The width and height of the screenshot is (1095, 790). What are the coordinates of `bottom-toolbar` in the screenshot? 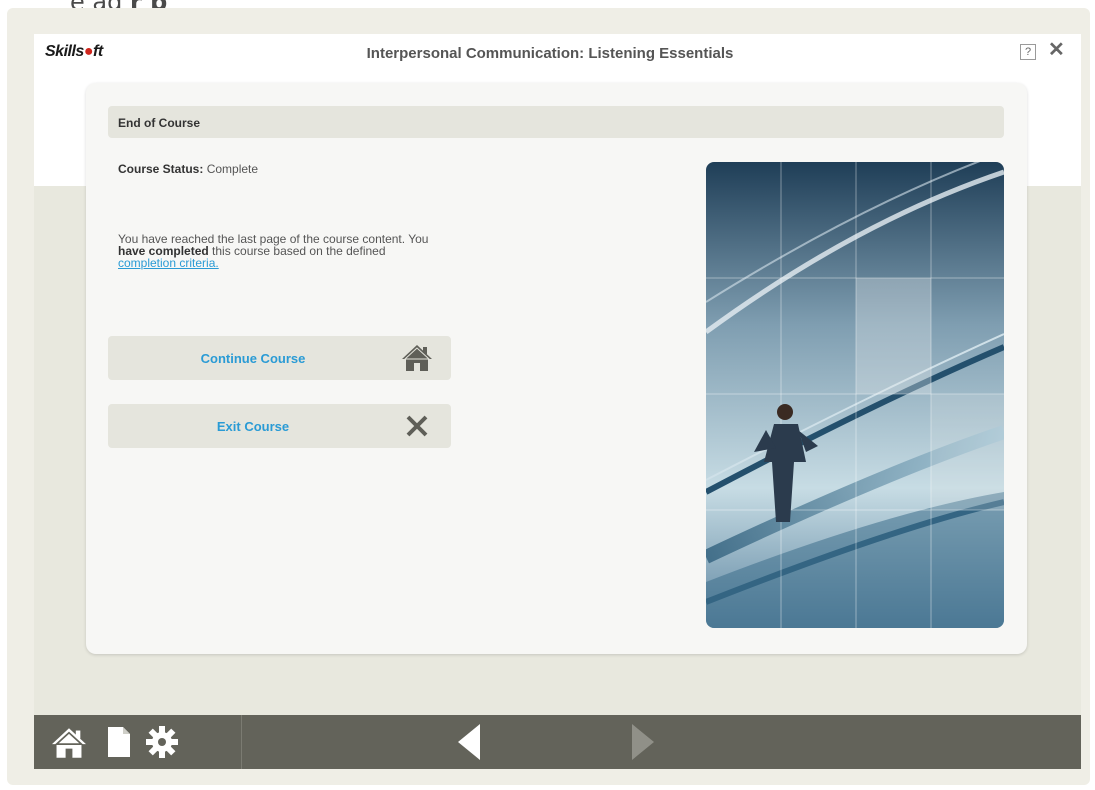 It's located at (557, 742).